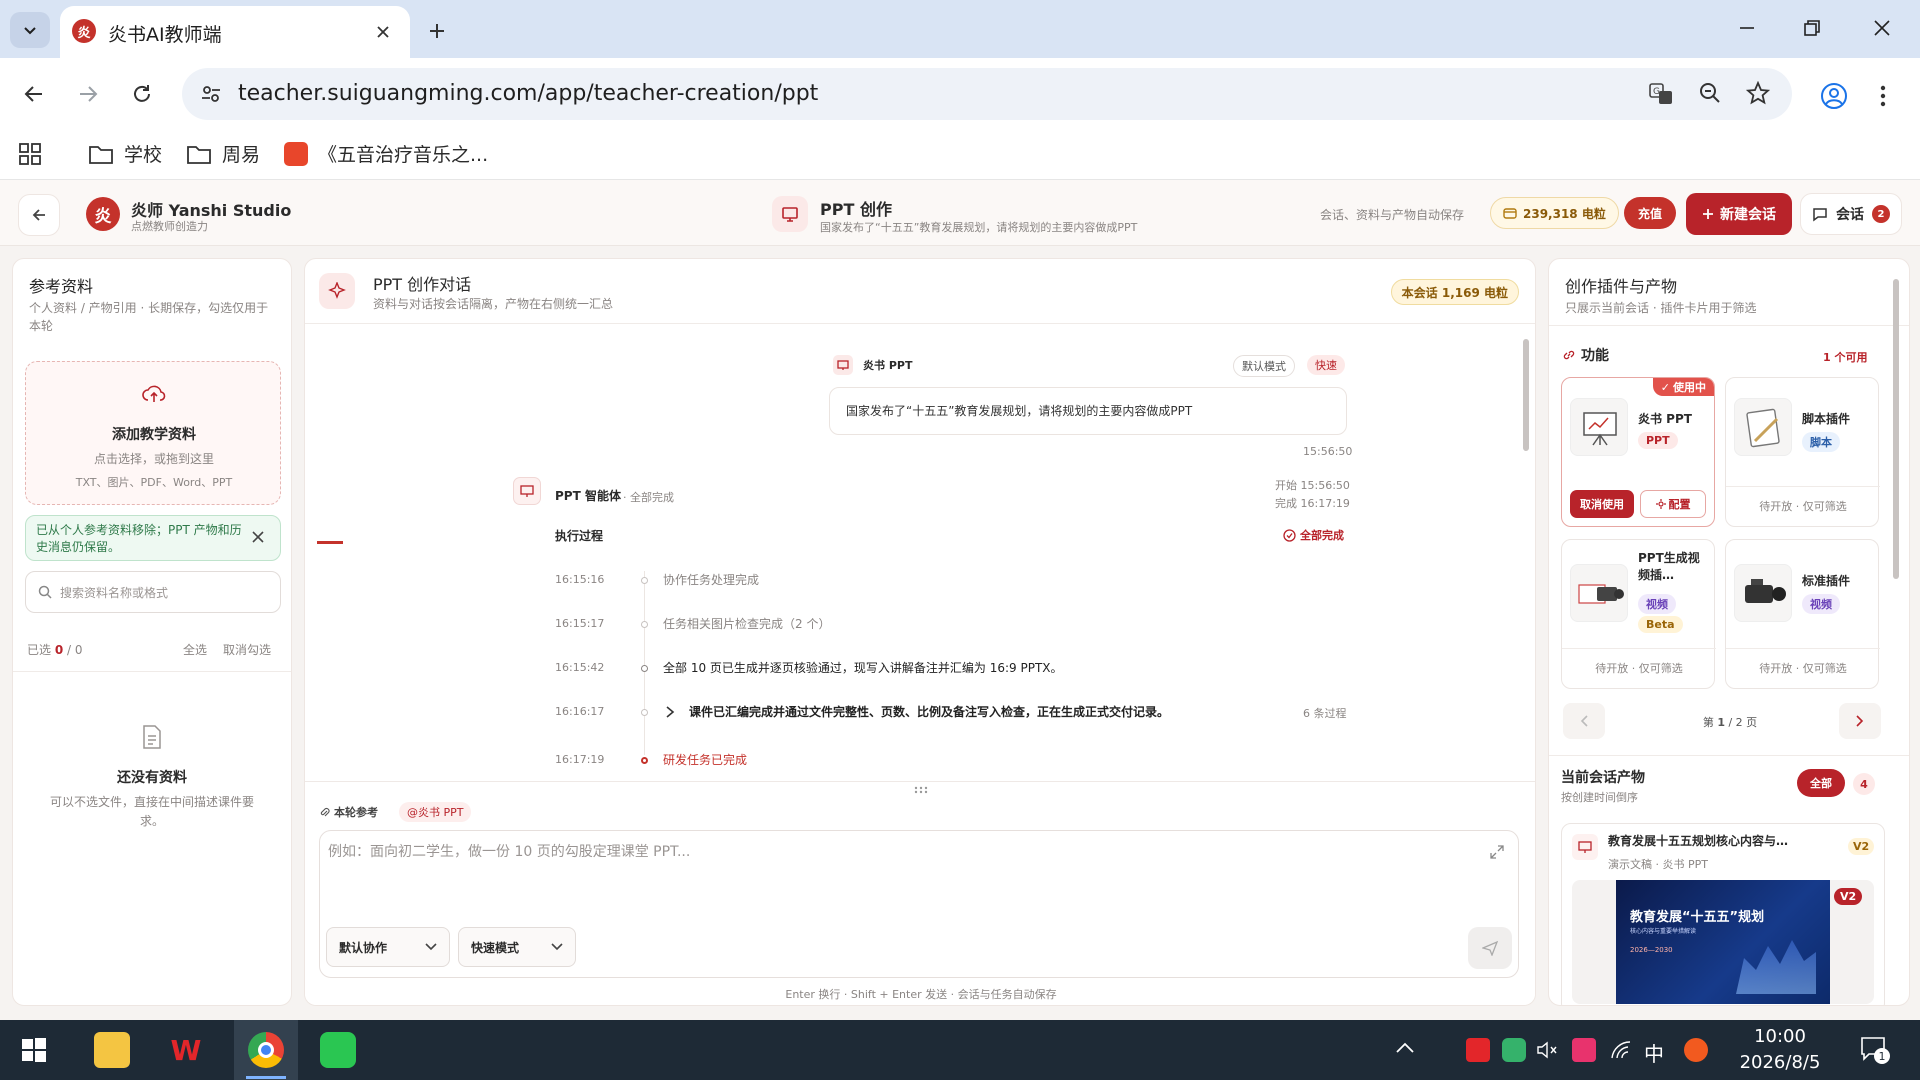 Image resolution: width=1920 pixels, height=1080 pixels. I want to click on plugin-card-ppt-video: PPT生成视频插… 视频 Beta 待开放 · 仅可筛选, so click(1638, 614).